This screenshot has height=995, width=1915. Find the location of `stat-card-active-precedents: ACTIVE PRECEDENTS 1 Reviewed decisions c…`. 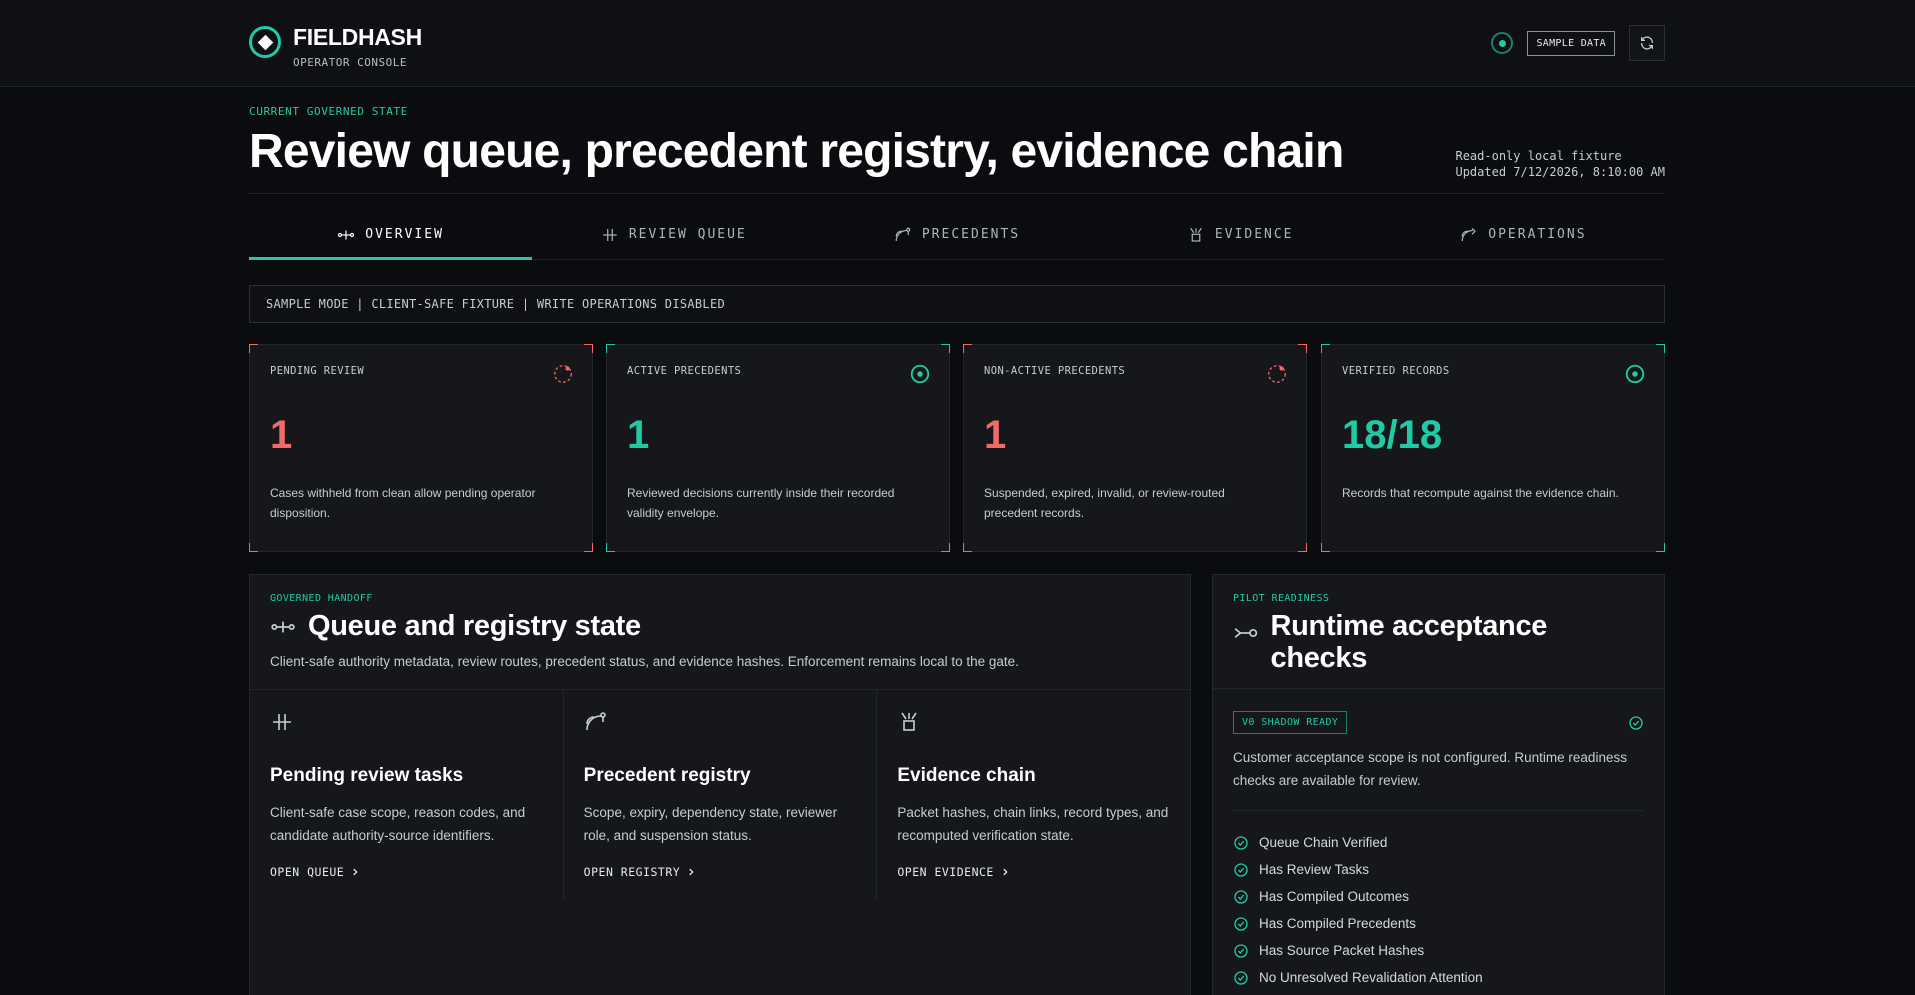

stat-card-active-precedents: ACTIVE PRECEDENTS 1 Reviewed decisions c… is located at coordinates (778, 448).